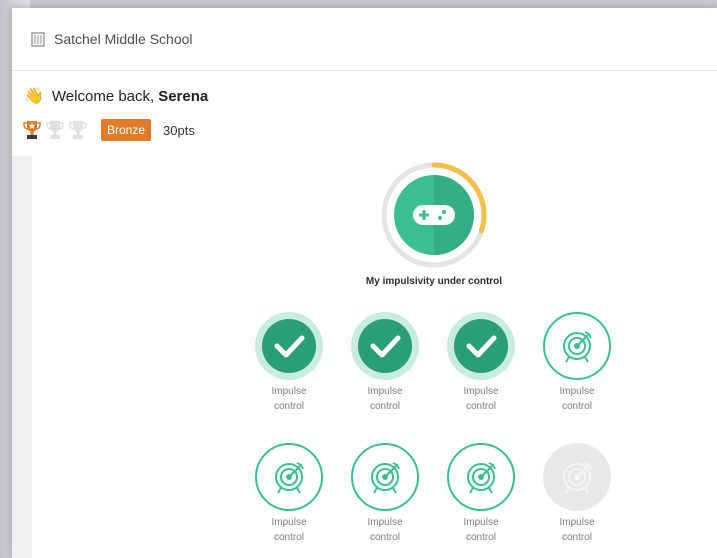 The image size is (717, 558). Describe the element at coordinates (434, 281) in the screenshot. I see `goal-title: My impulsivity under control` at that location.